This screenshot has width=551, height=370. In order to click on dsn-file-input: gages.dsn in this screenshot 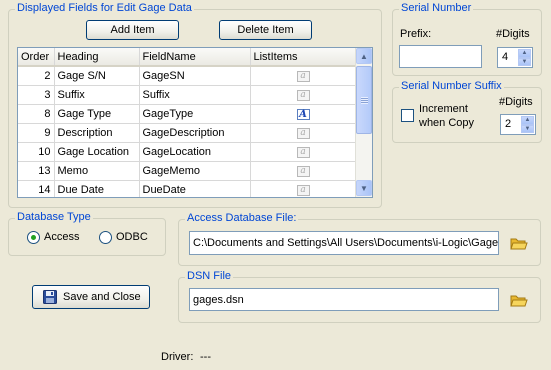, I will do `click(344, 299)`.